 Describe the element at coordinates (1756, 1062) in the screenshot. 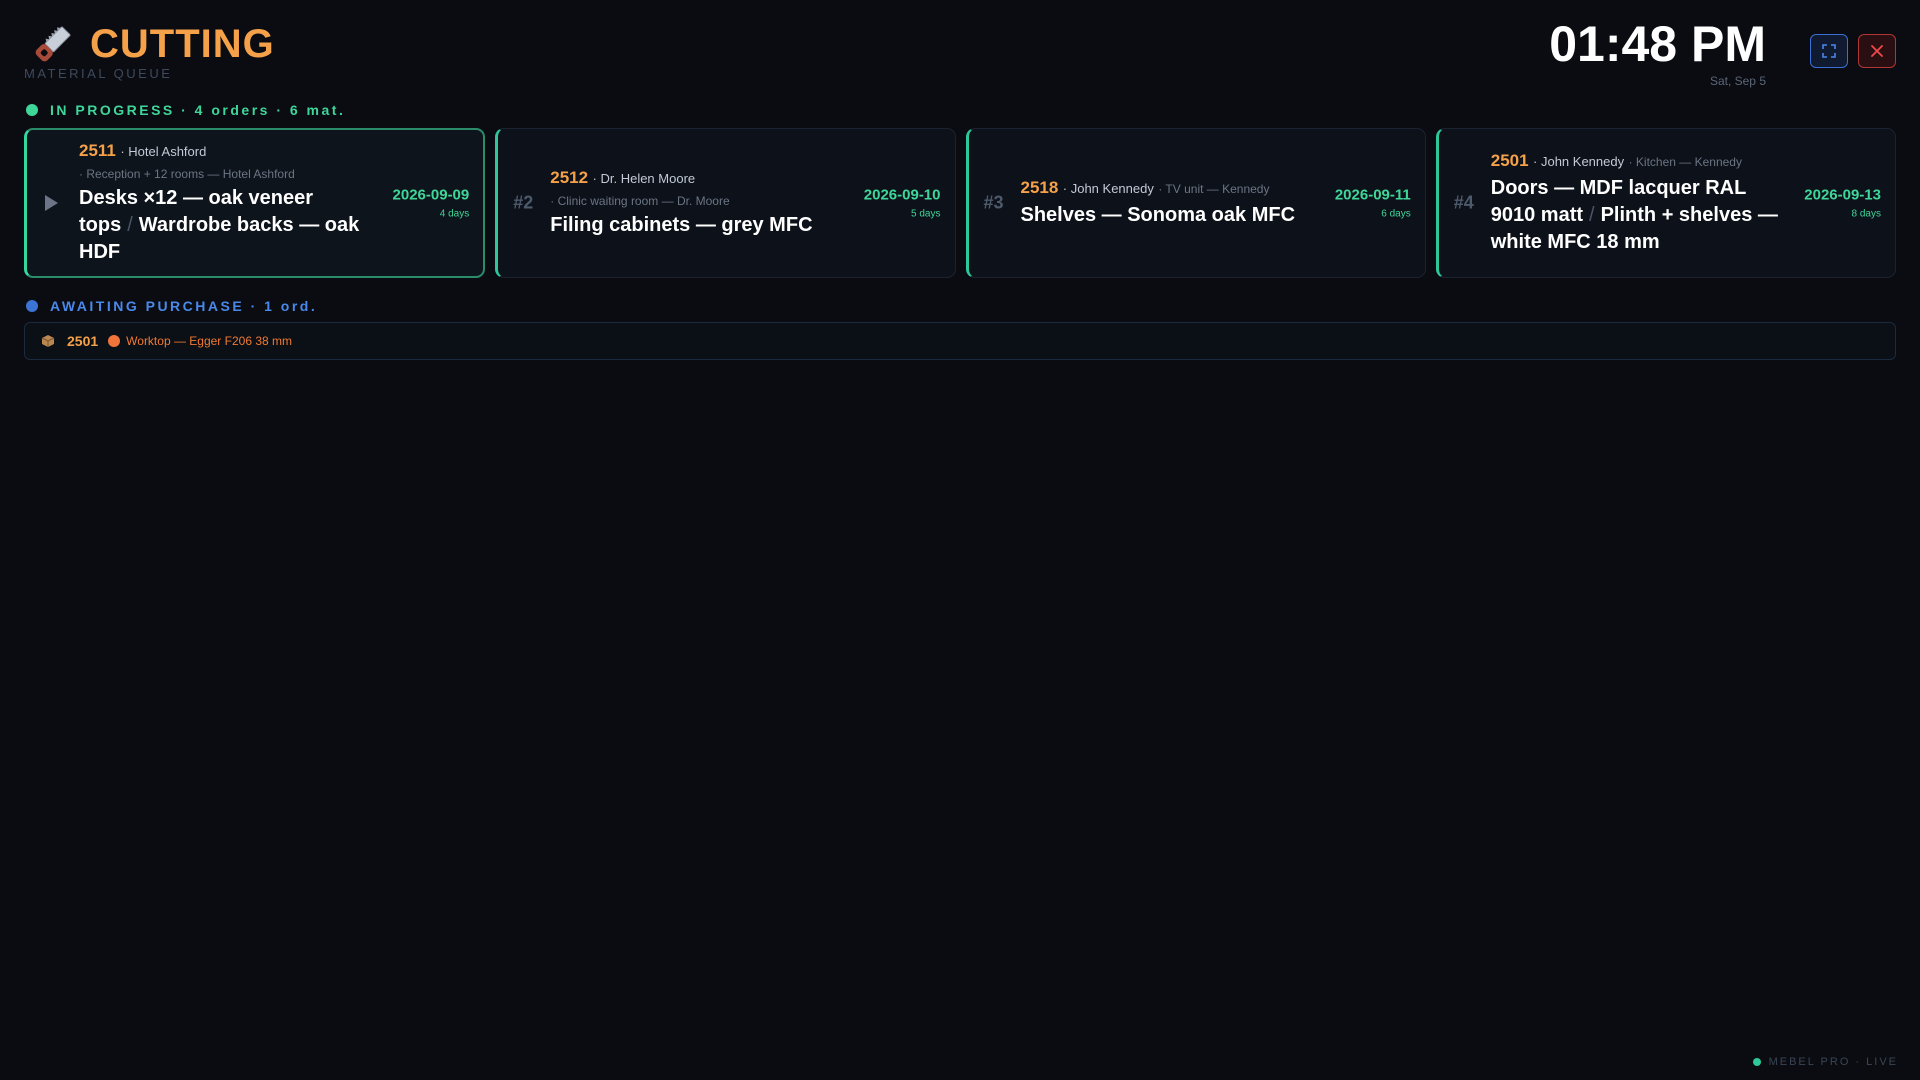

I see `live-dot` at that location.